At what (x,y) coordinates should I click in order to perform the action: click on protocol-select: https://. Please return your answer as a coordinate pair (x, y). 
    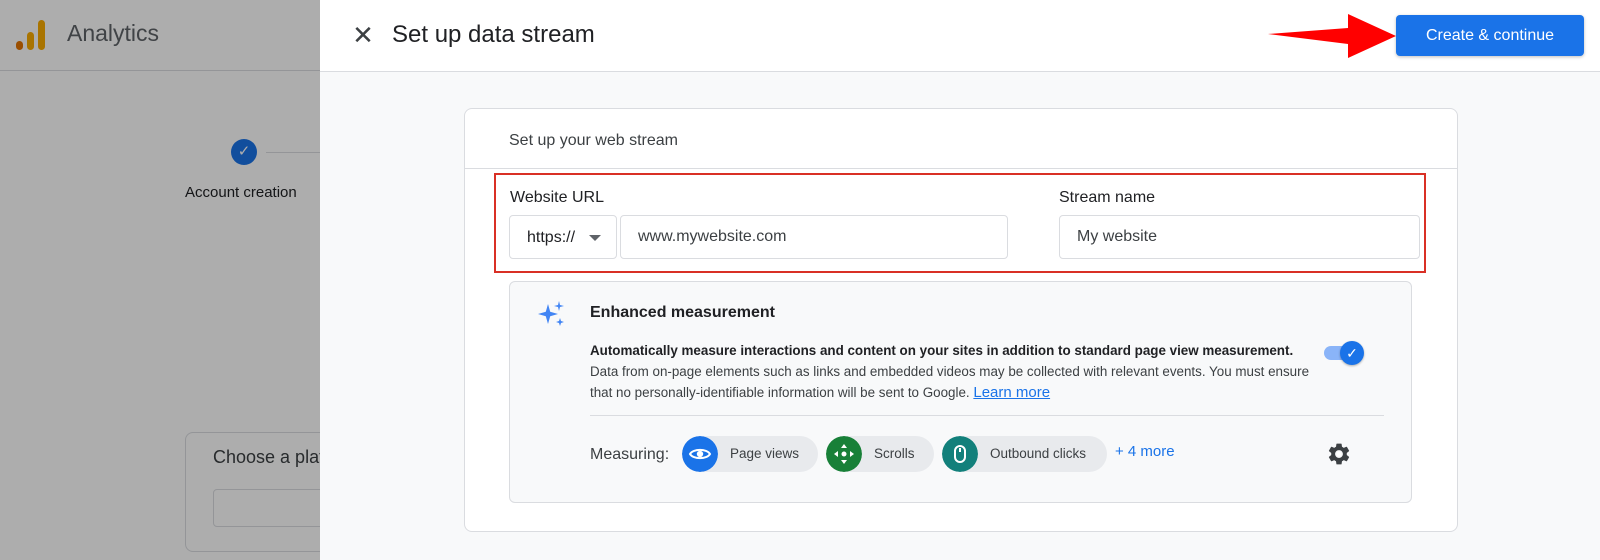
    Looking at the image, I should click on (563, 237).